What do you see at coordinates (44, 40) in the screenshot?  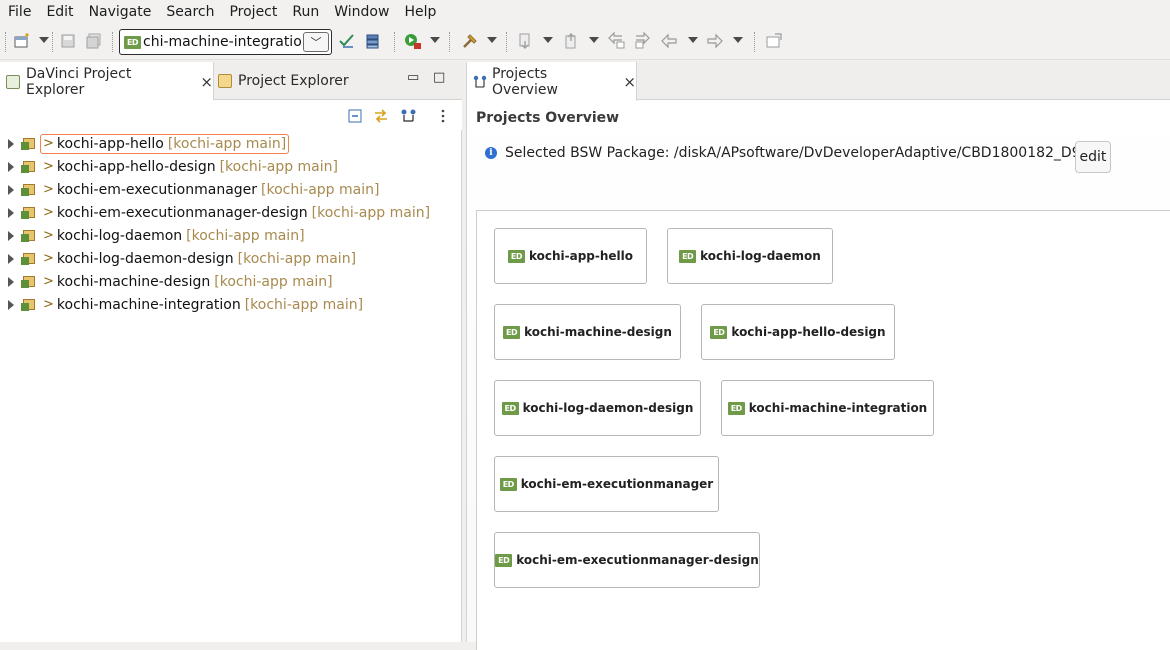 I see `new-dropdown-arrow` at bounding box center [44, 40].